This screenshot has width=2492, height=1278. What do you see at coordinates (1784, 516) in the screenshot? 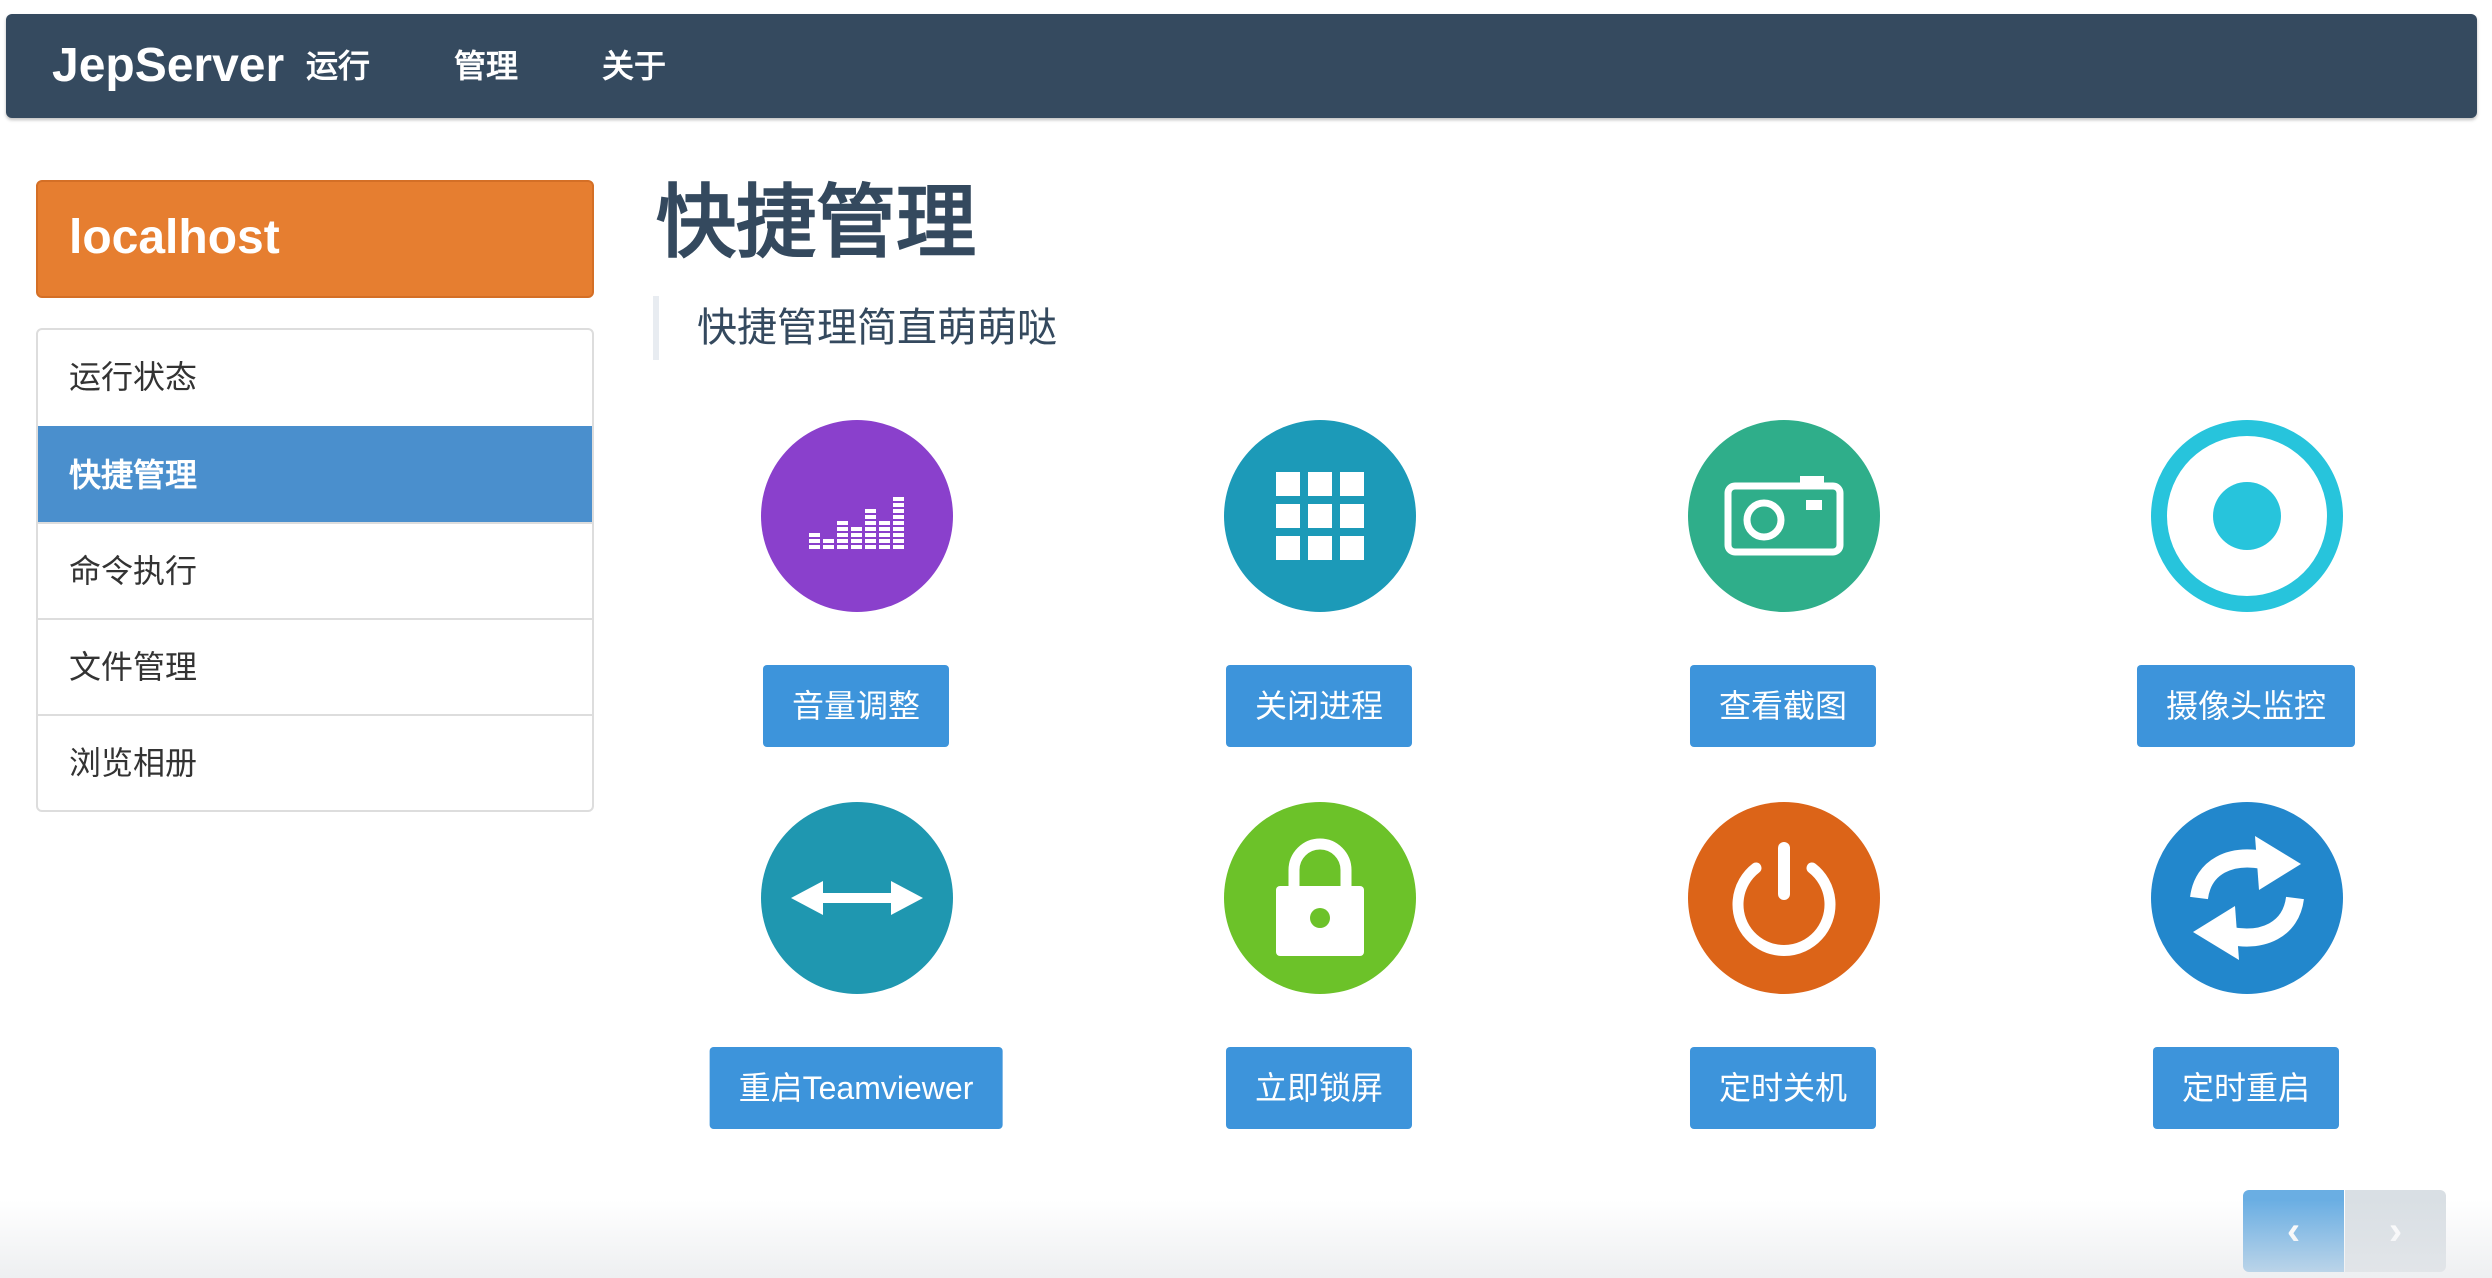
I see `camera-icon` at bounding box center [1784, 516].